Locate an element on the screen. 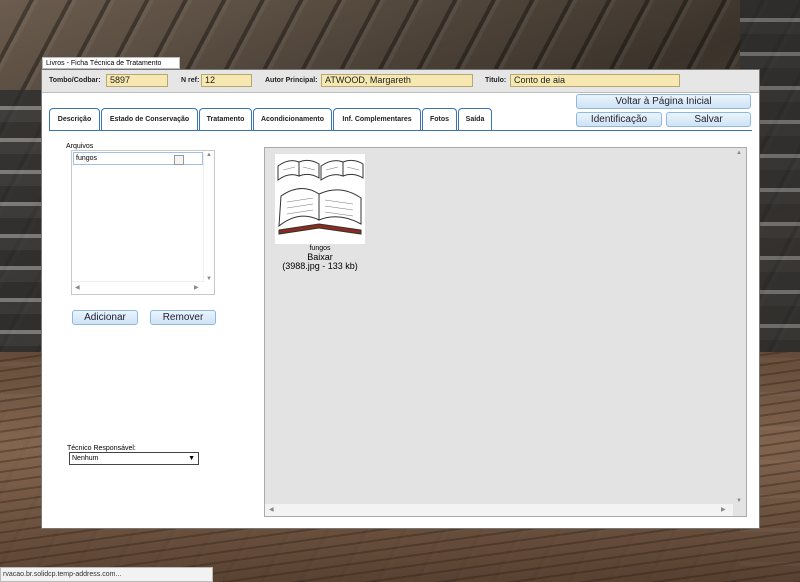 The image size is (800, 582). file-name: fungos is located at coordinates (87, 158).